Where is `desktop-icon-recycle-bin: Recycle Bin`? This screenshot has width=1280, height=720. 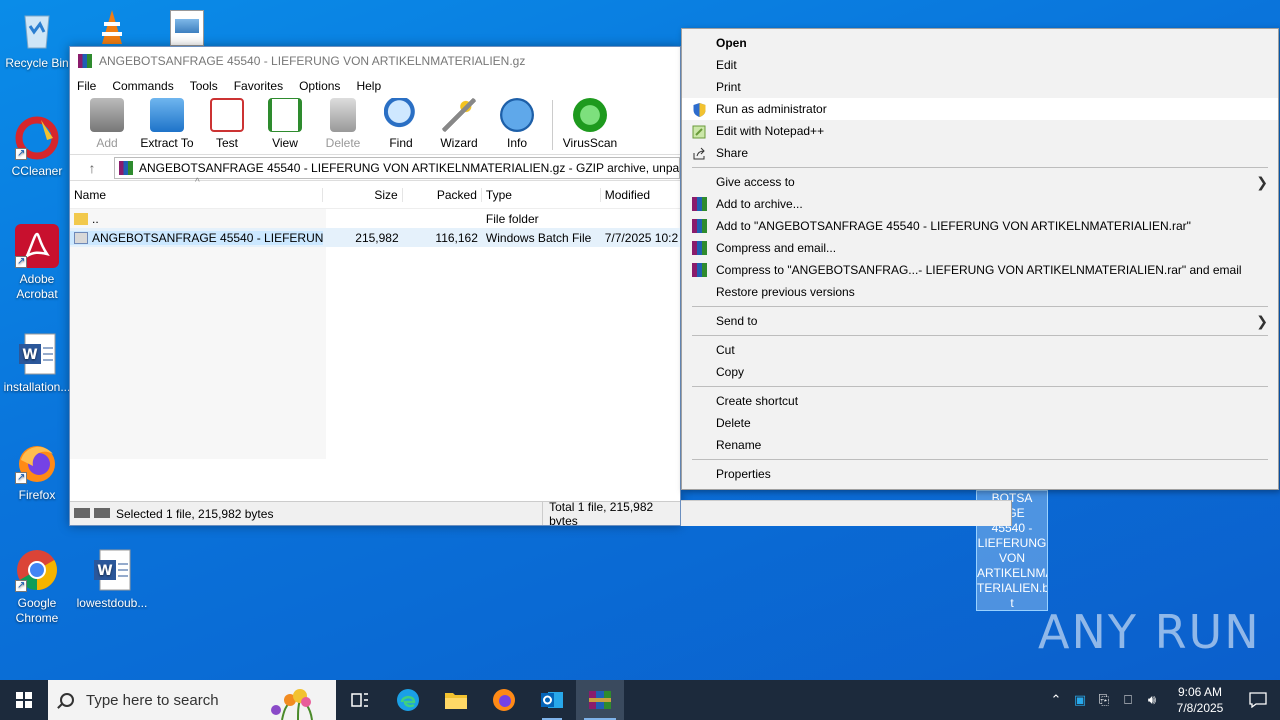
desktop-icon-recycle-bin: Recycle Bin is located at coordinates (37, 39).